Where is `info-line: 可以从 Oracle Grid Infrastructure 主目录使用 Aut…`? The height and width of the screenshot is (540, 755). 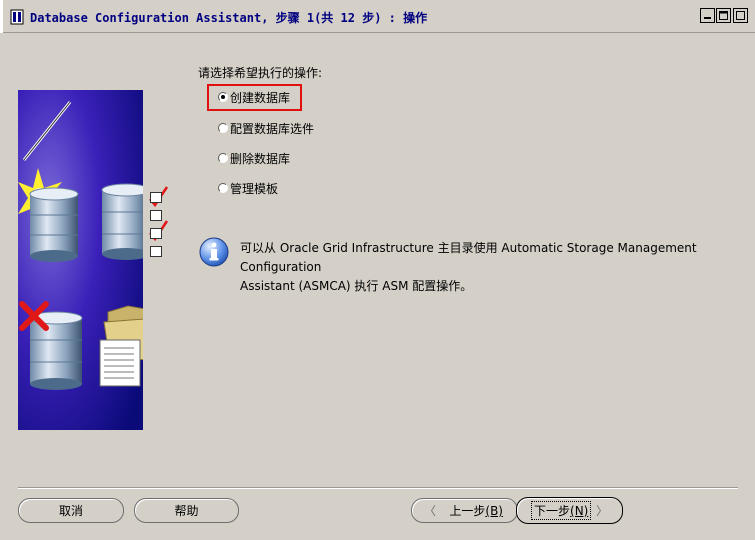 info-line: 可以从 Oracle Grid Infrastructure 主目录使用 Aut… is located at coordinates (468, 257).